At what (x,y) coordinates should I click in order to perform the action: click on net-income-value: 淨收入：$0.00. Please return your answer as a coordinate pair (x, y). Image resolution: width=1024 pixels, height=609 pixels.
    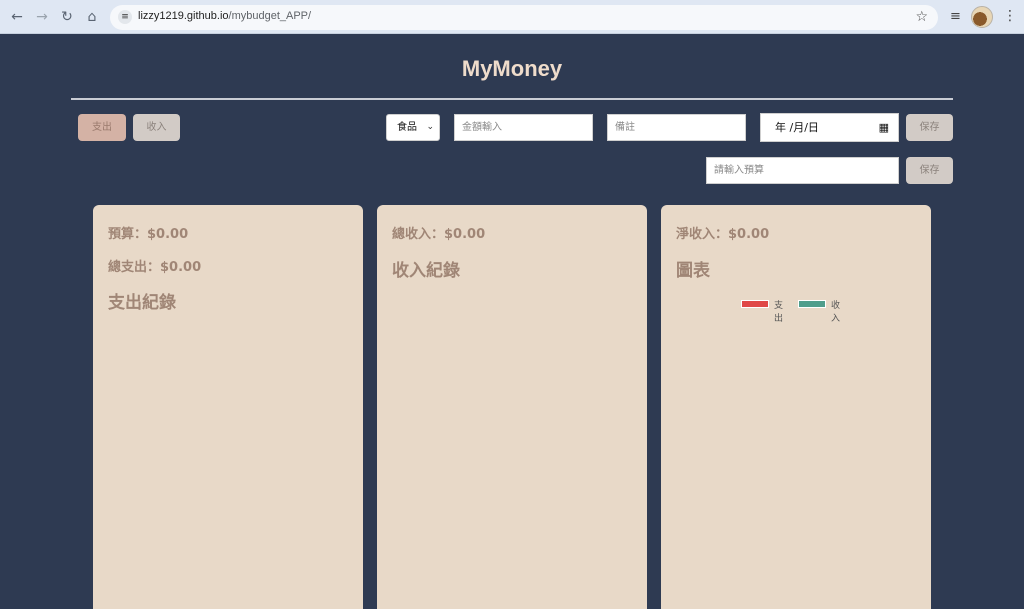
    Looking at the image, I should click on (723, 234).